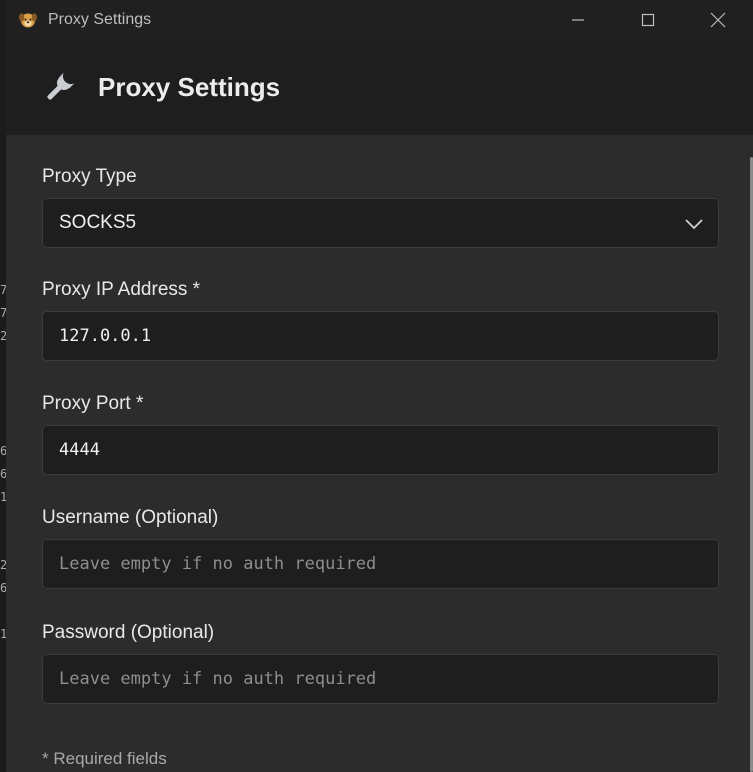 The height and width of the screenshot is (772, 753). I want to click on close-icon, so click(718, 20).